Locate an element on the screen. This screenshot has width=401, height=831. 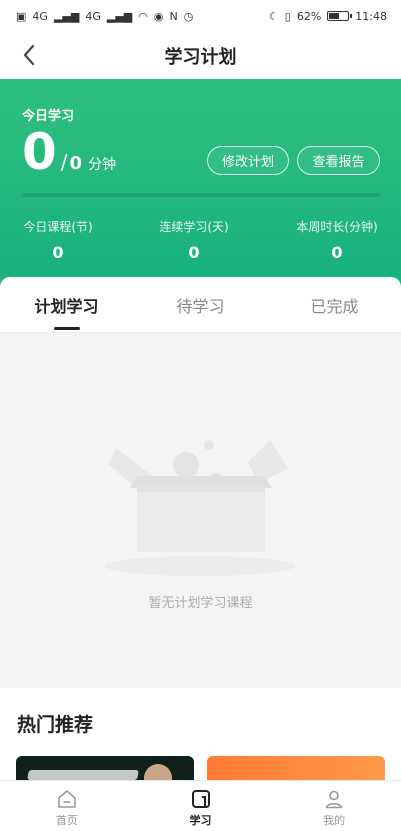
battery-fill is located at coordinates (334, 16).